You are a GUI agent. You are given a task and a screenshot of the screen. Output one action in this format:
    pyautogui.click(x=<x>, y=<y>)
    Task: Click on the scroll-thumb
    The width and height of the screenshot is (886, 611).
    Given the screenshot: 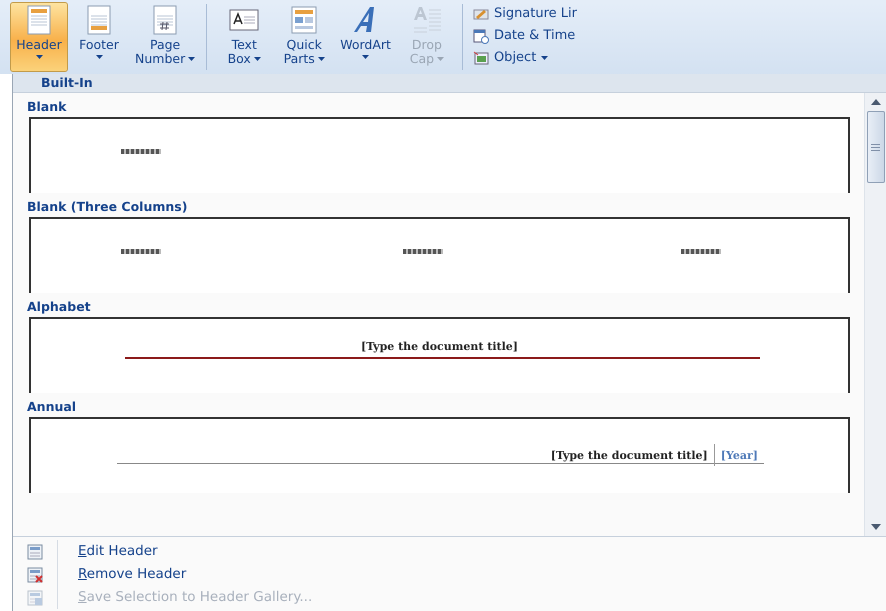 What is the action you would take?
    pyautogui.click(x=875, y=147)
    